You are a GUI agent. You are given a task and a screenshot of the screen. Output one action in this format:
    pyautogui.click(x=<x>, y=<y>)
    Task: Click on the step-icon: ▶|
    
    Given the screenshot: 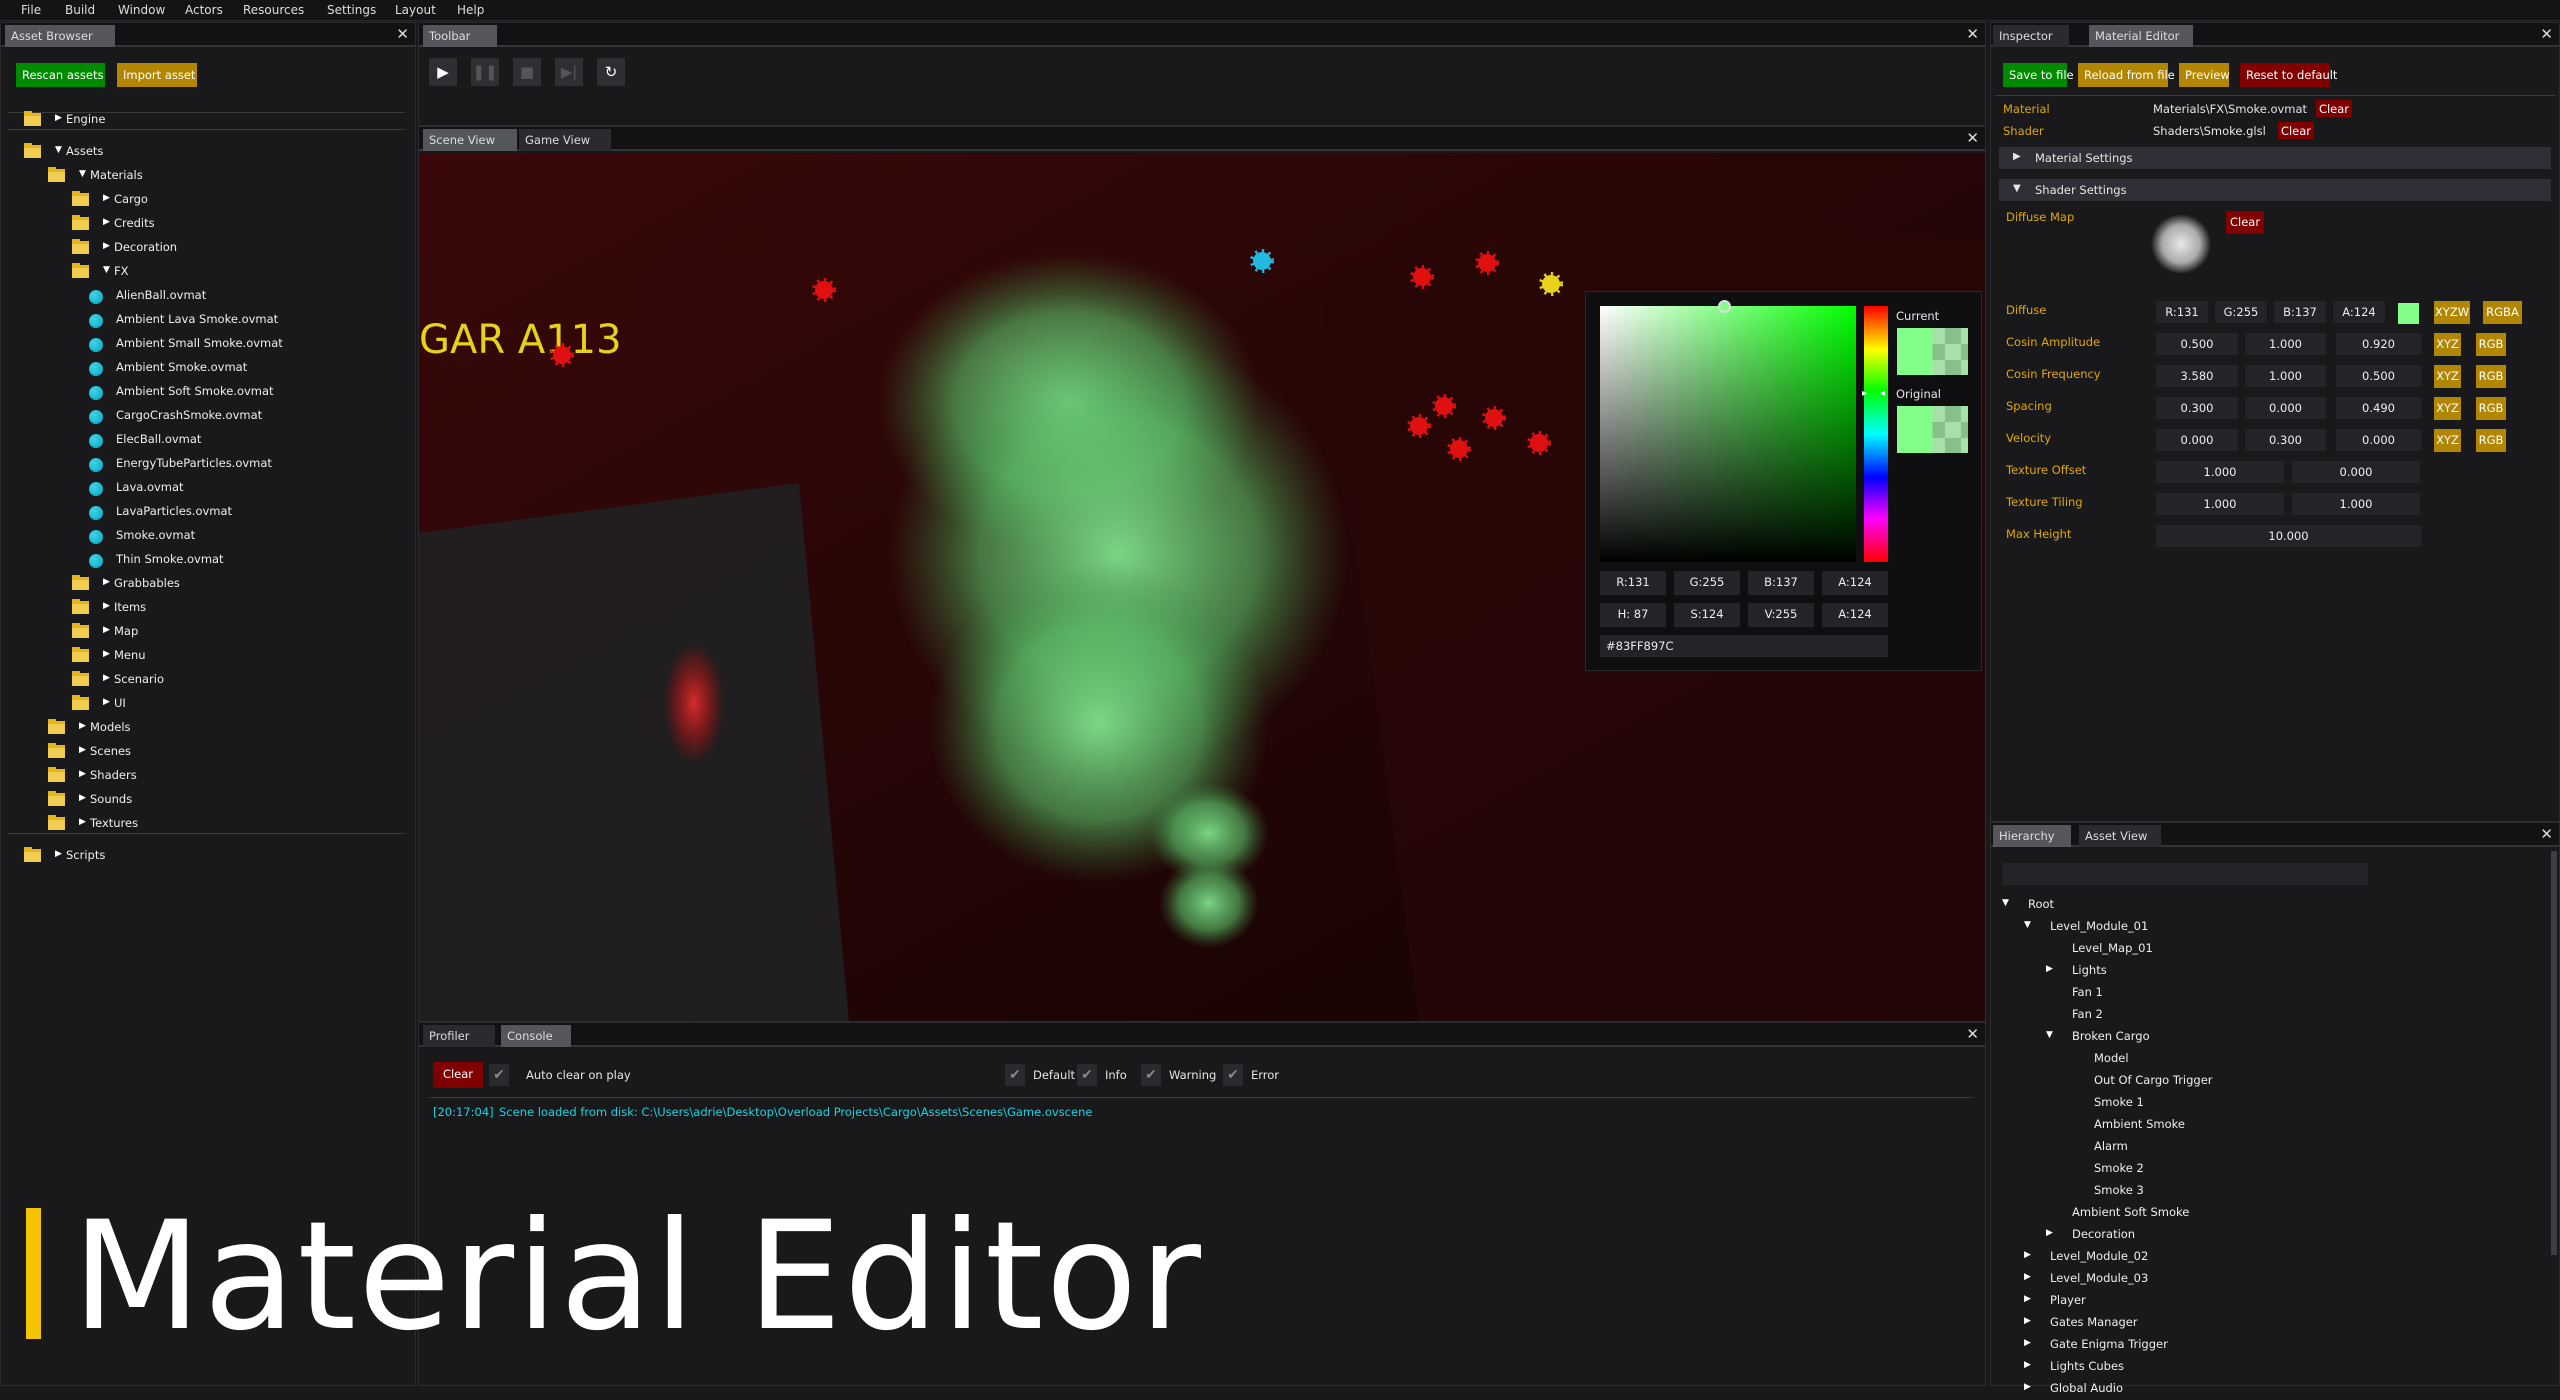 What is the action you would take?
    pyautogui.click(x=569, y=72)
    